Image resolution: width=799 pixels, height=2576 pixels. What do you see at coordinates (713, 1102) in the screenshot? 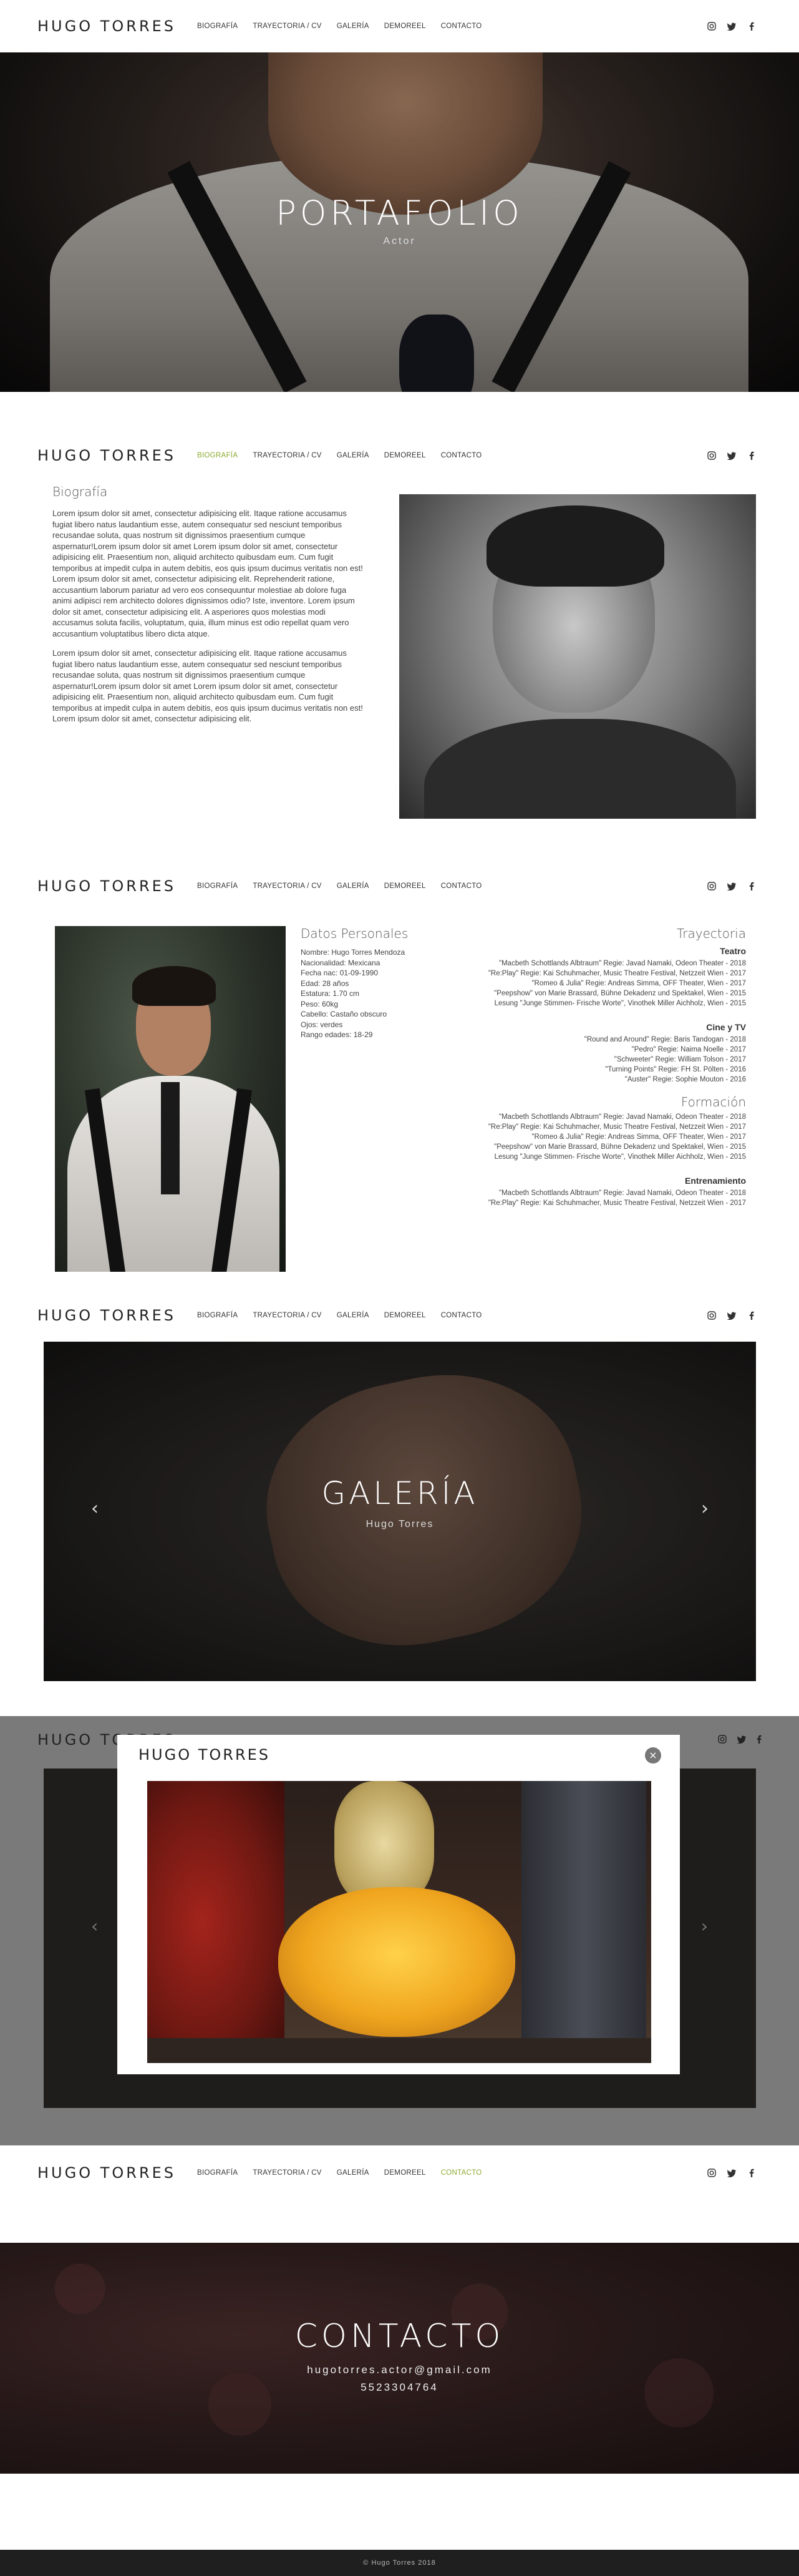
I see `formacion-title: Formación` at bounding box center [713, 1102].